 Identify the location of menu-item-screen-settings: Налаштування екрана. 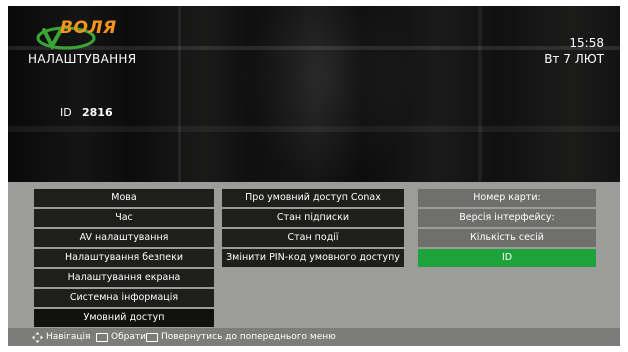
(124, 278).